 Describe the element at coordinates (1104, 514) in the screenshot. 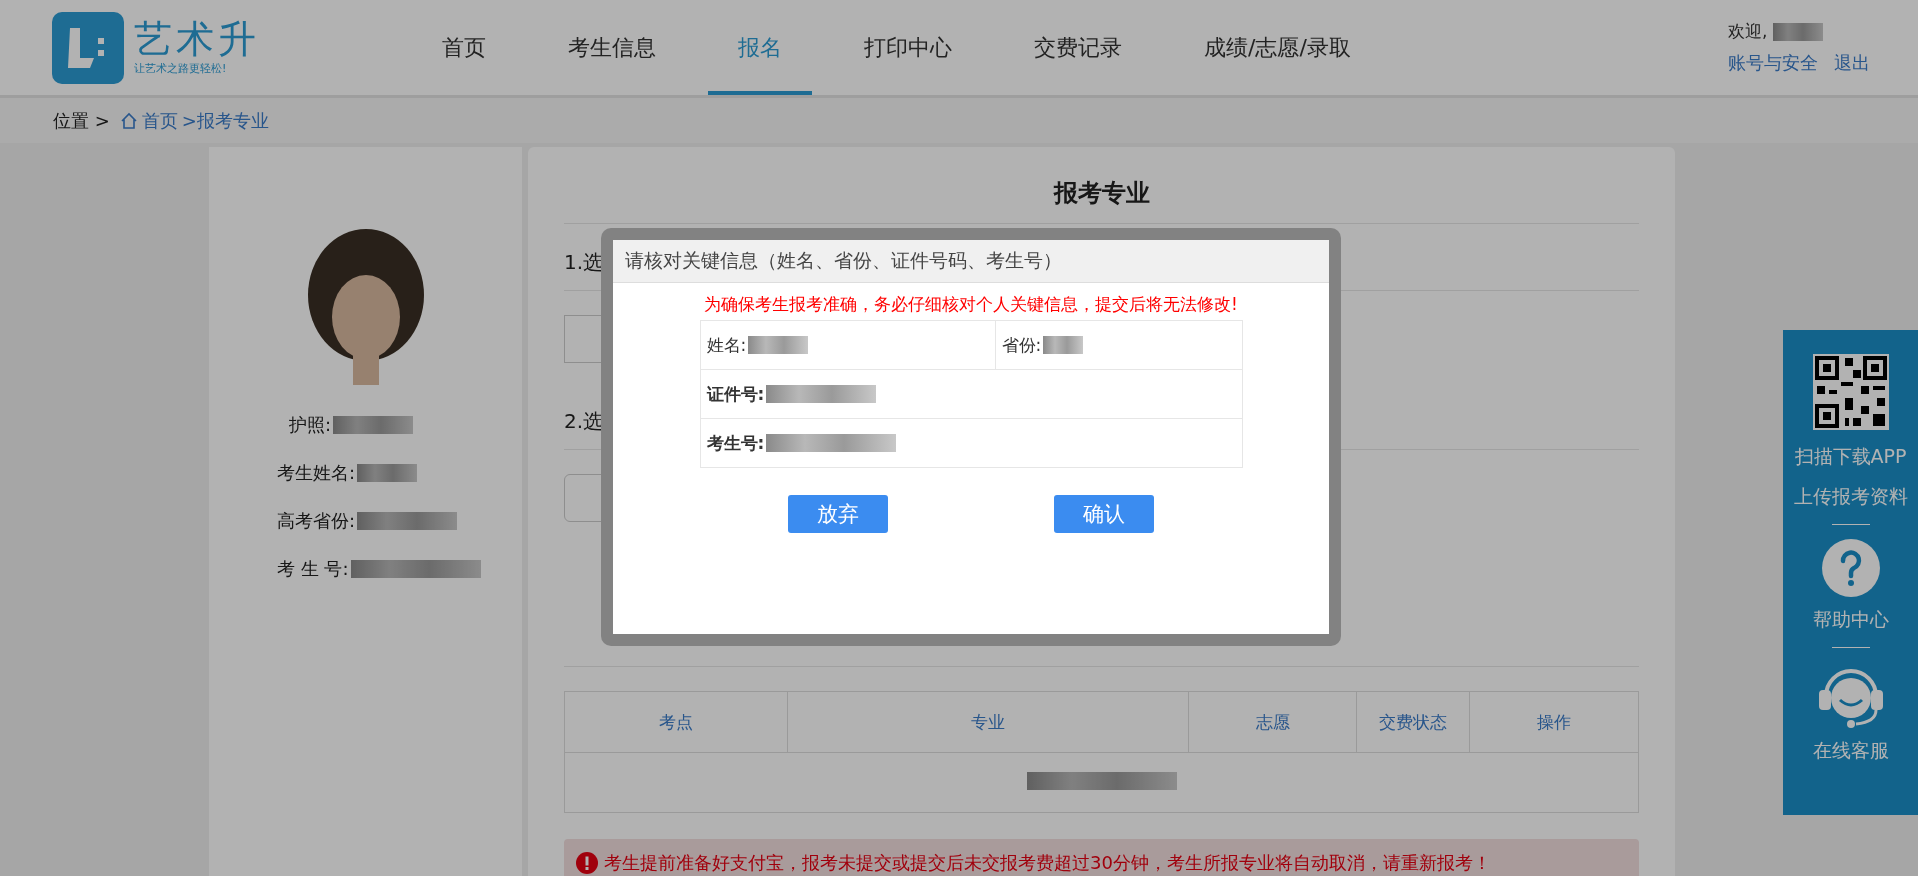

I see `dialog-button: 确认` at that location.